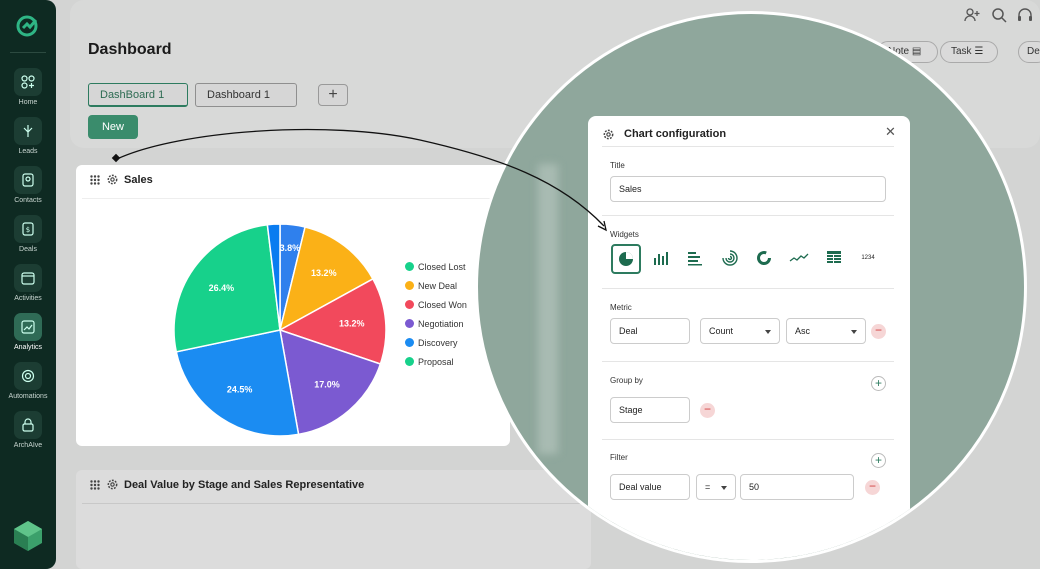  I want to click on sidebar-item-activities: Activities, so click(28, 283).